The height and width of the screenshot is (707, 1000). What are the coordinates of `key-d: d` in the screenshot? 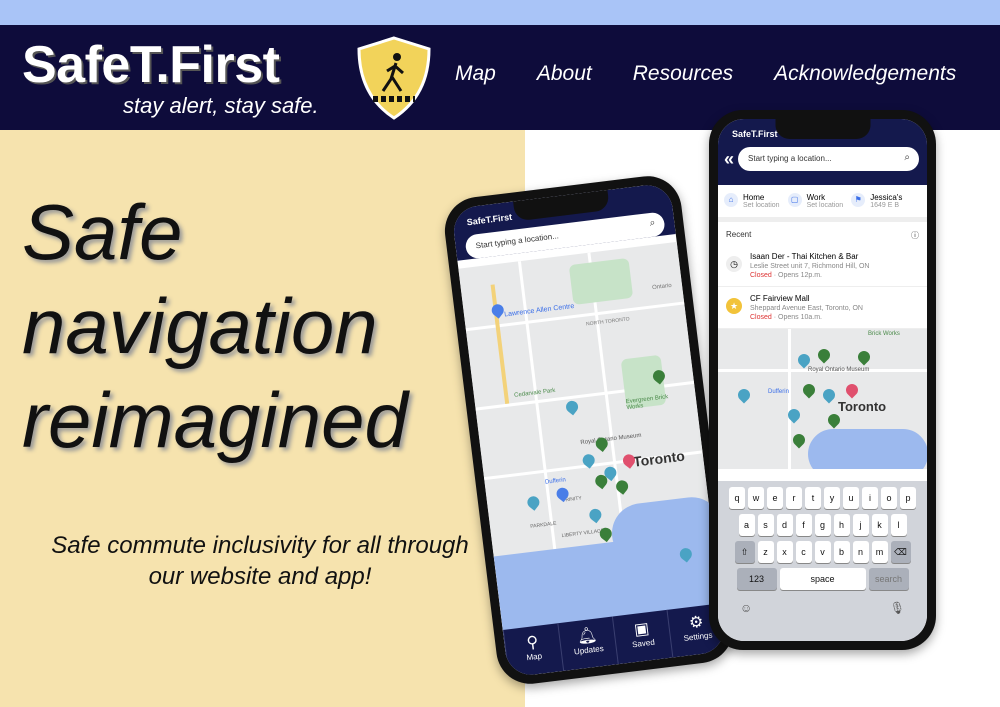 It's located at (784, 525).